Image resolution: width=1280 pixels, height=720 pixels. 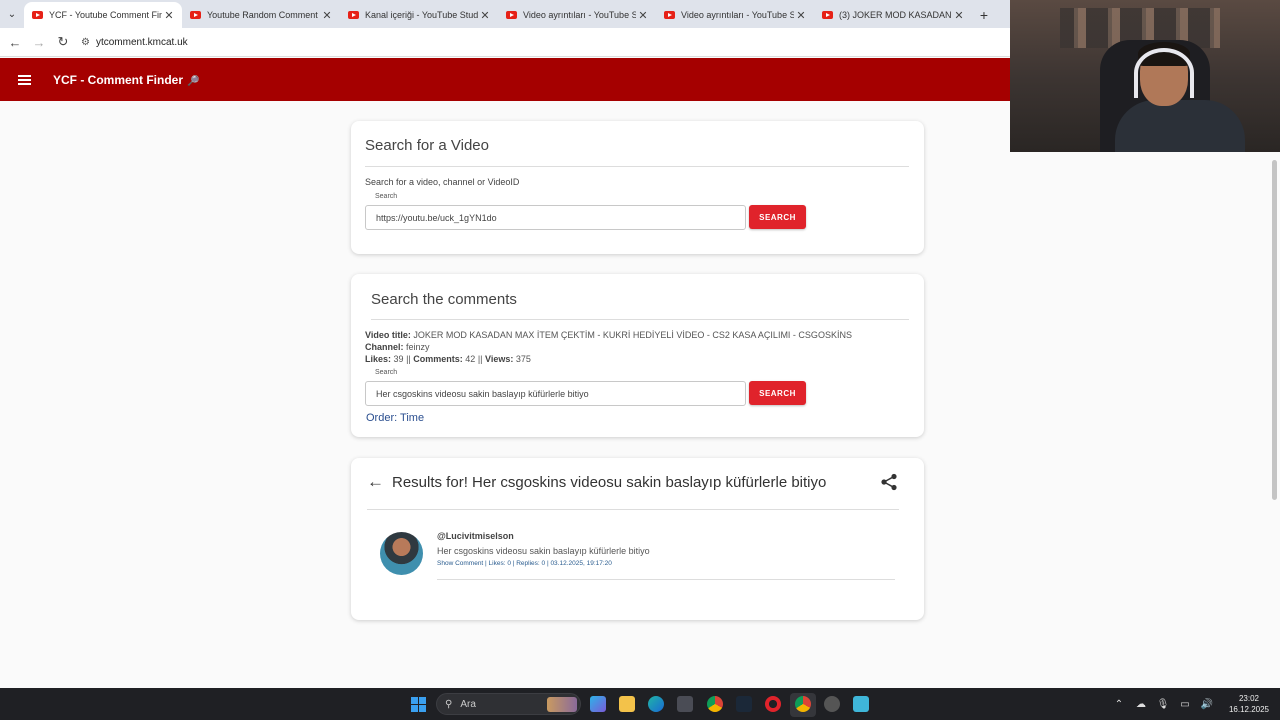 I want to click on back-icon: ←, so click(x=15, y=42).